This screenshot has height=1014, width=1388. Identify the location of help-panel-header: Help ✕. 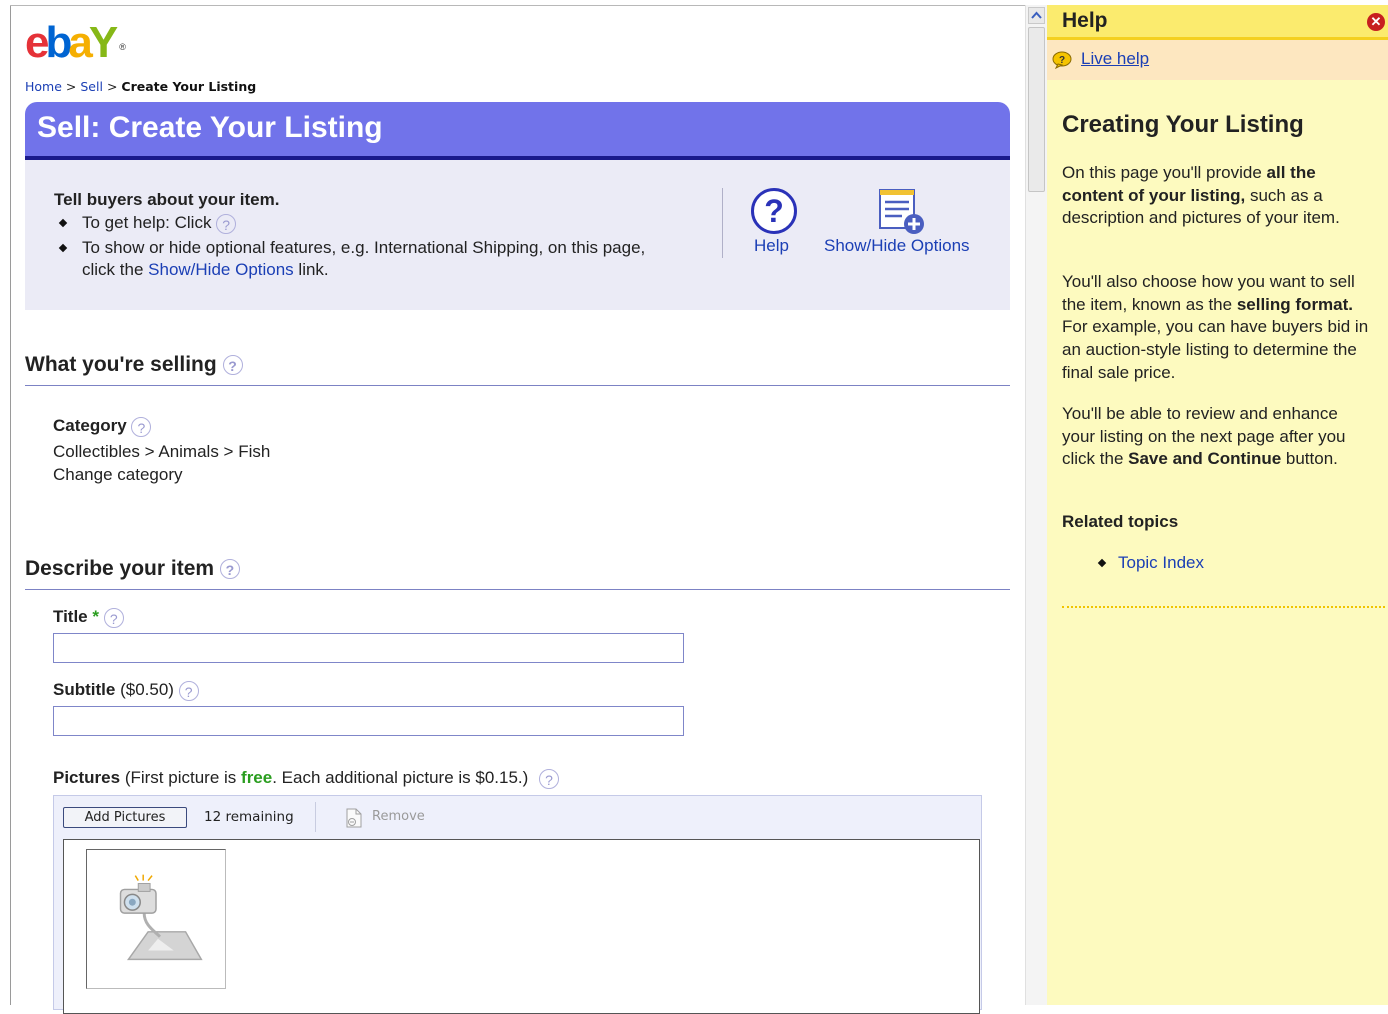
(1217, 21).